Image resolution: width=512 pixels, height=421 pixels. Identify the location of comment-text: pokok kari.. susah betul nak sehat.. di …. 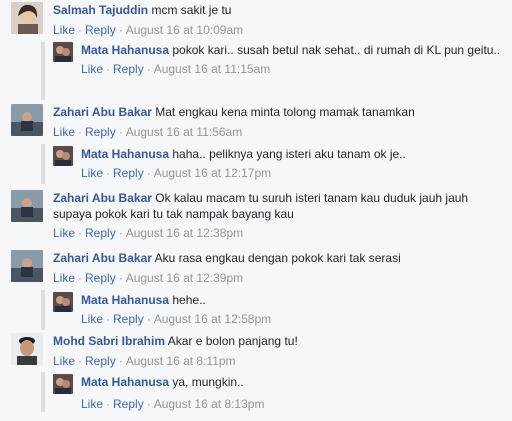
(336, 50).